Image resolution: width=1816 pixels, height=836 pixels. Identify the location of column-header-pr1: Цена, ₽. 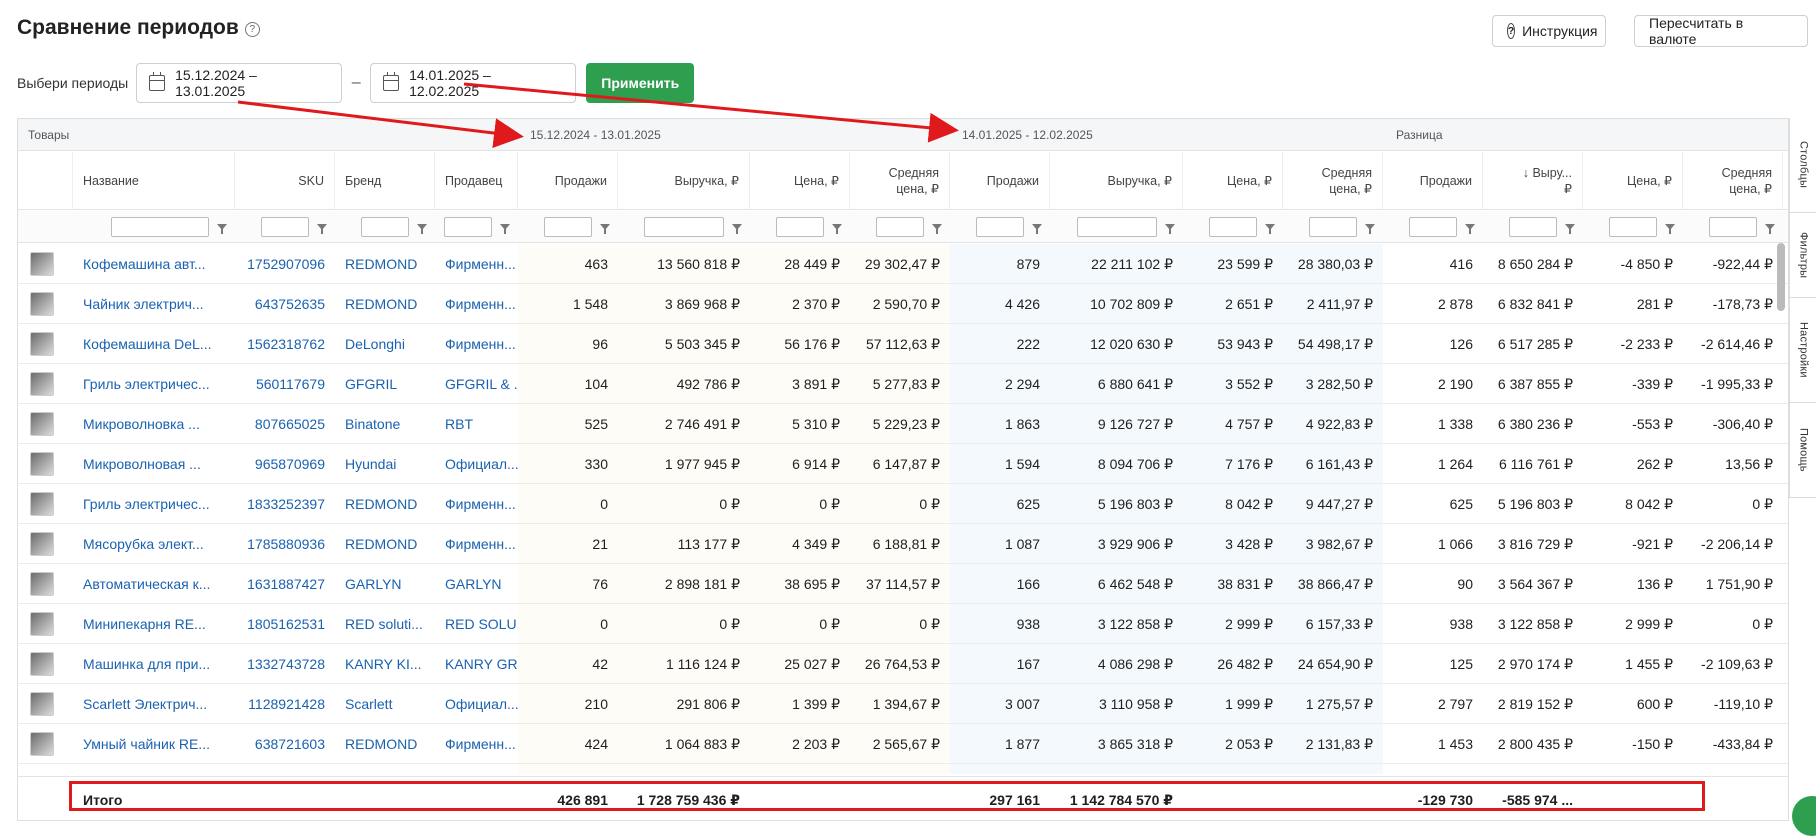
(800, 181).